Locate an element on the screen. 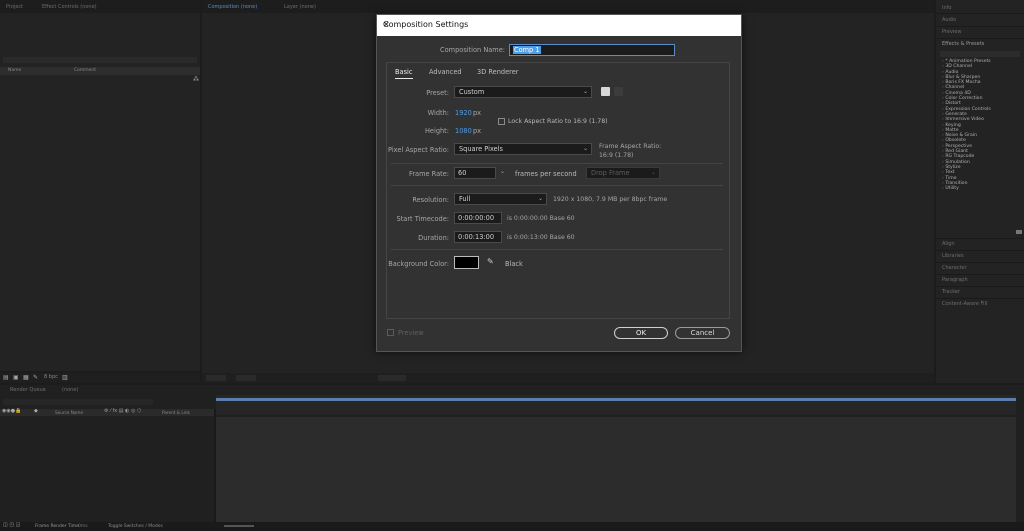 The width and height of the screenshot is (1024, 531). resolution-dropdown: Full ⌄ is located at coordinates (500, 199).